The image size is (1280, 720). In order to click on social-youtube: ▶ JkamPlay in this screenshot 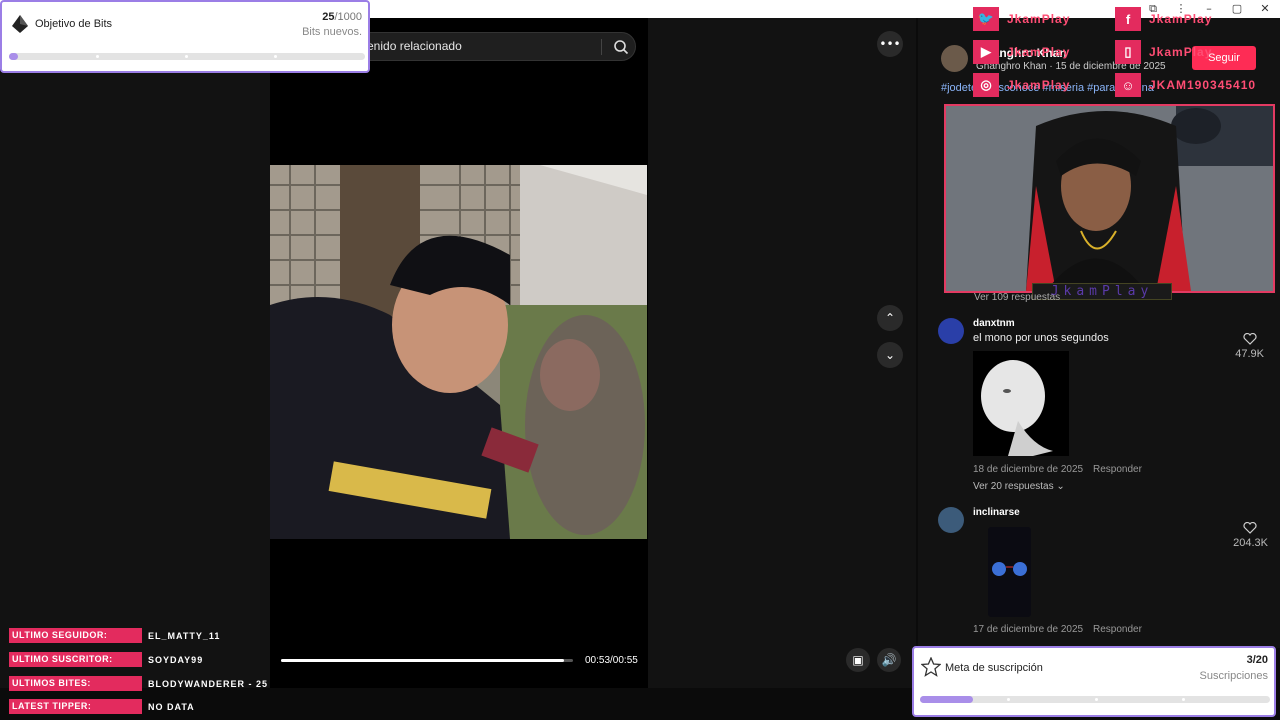, I will do `click(1022, 52)`.